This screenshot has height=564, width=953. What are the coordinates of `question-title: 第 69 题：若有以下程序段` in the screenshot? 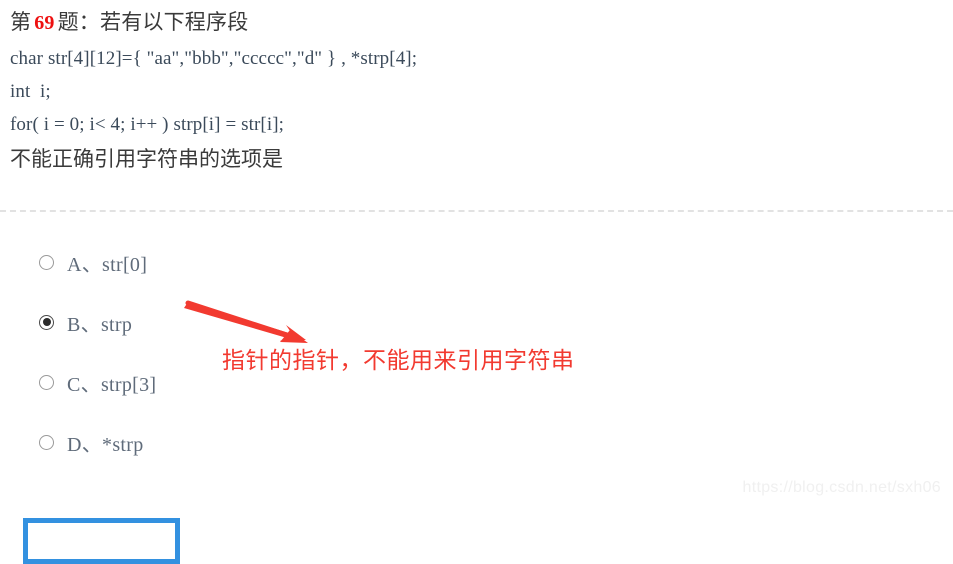 It's located at (475, 23).